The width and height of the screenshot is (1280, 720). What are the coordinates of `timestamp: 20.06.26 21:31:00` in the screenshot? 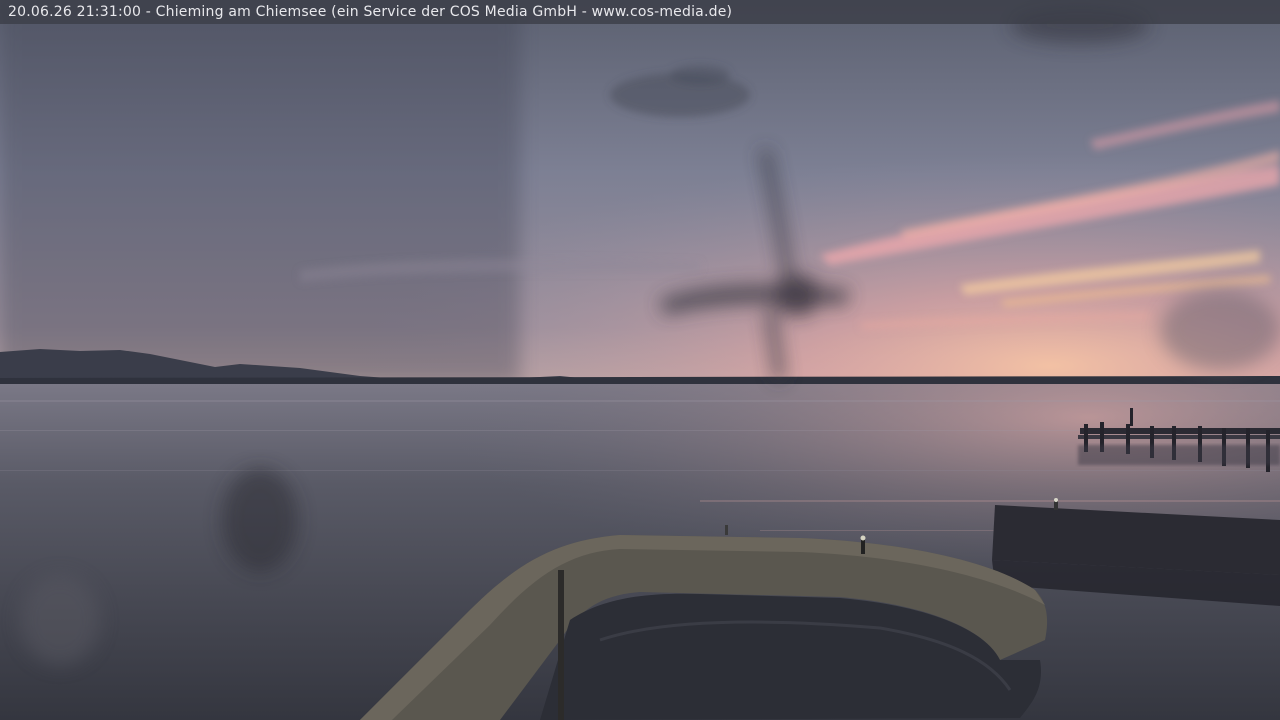 It's located at (75, 12).